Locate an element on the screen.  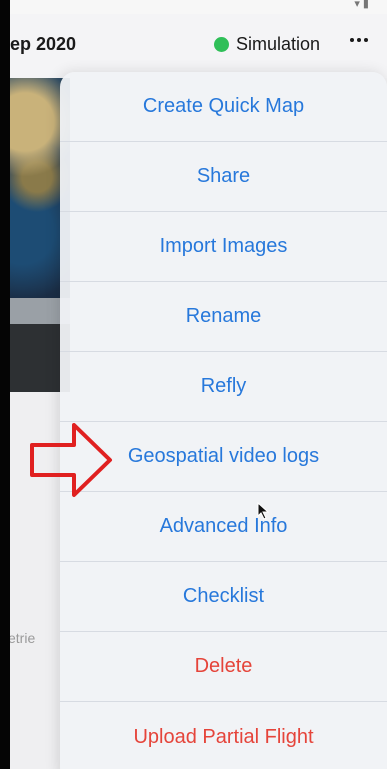
refly-button: Refly is located at coordinates (223, 387).